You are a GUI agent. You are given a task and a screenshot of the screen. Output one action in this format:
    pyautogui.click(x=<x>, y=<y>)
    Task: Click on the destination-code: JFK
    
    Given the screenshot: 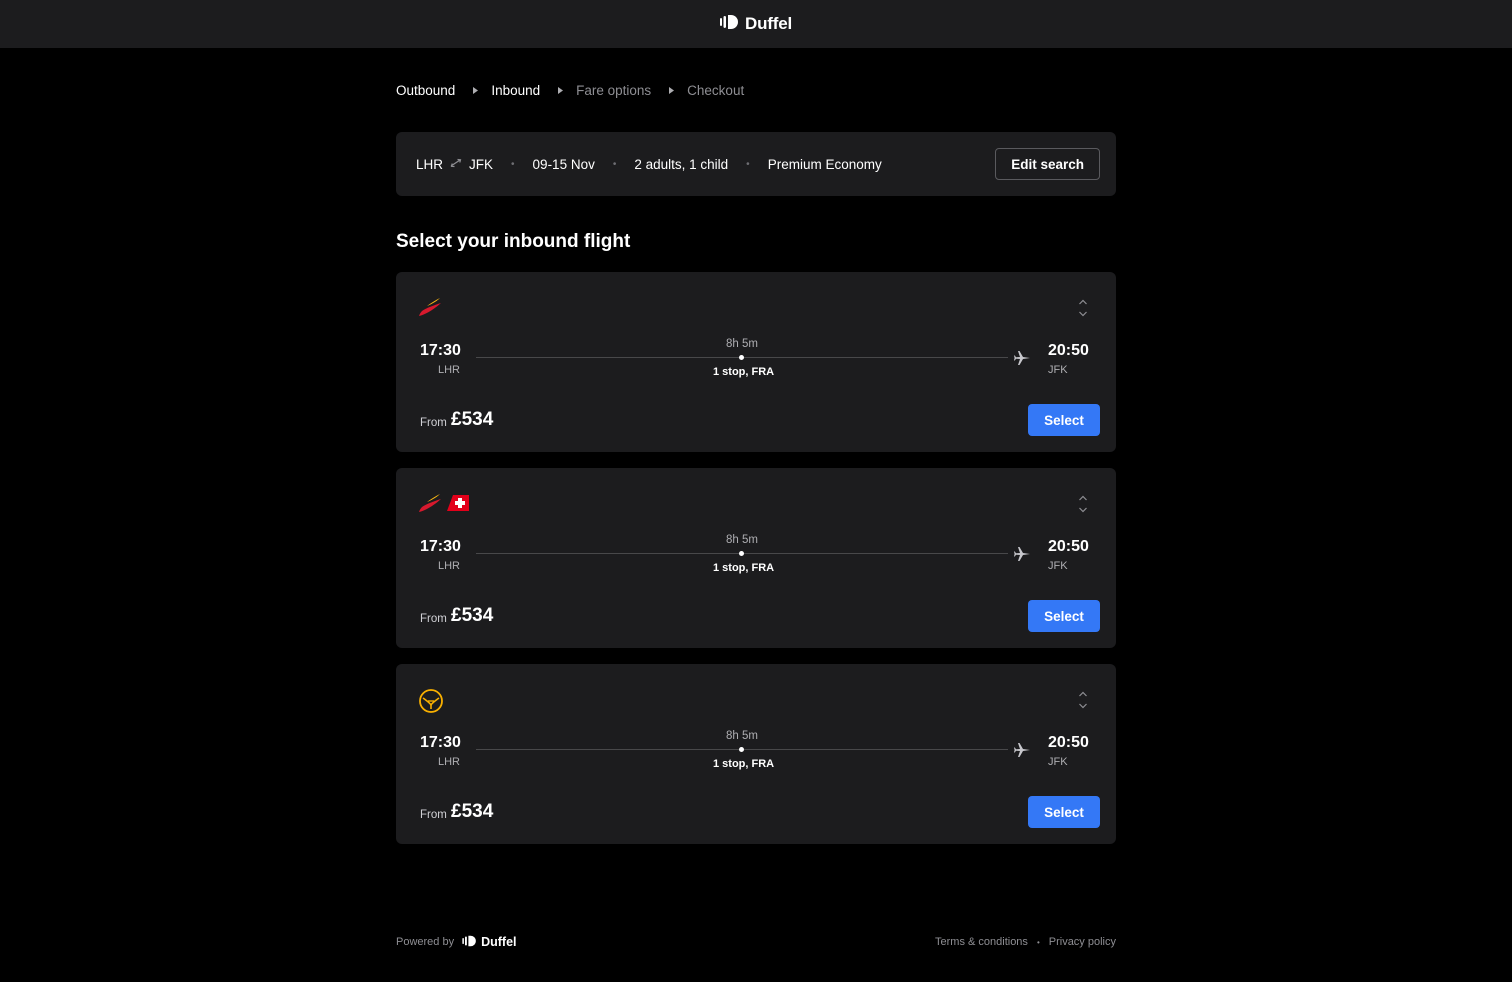 What is the action you would take?
    pyautogui.click(x=481, y=164)
    